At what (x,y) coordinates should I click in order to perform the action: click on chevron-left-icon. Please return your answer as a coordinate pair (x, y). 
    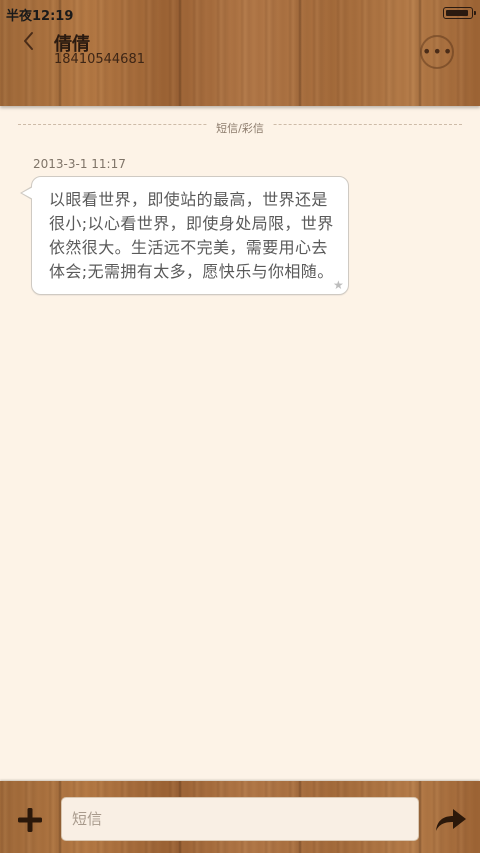
    Looking at the image, I should click on (28, 41).